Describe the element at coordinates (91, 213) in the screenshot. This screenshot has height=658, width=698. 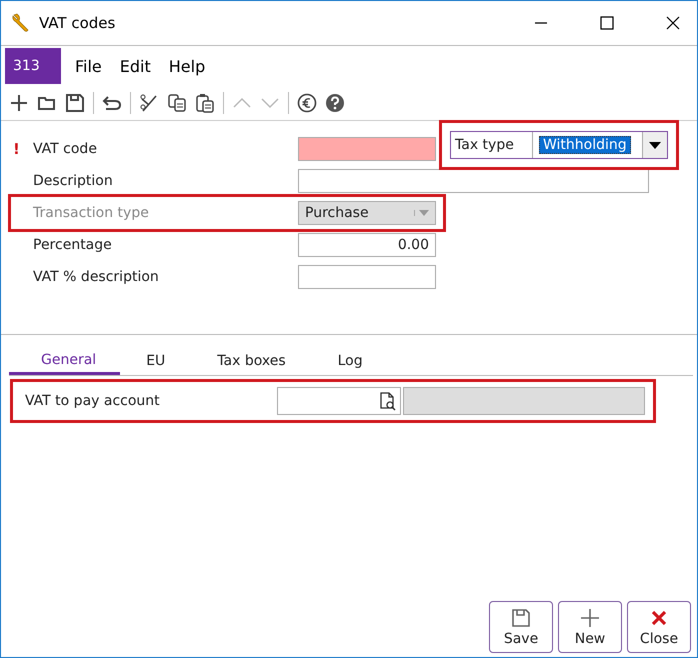
I see `field-label: Transaction type` at that location.